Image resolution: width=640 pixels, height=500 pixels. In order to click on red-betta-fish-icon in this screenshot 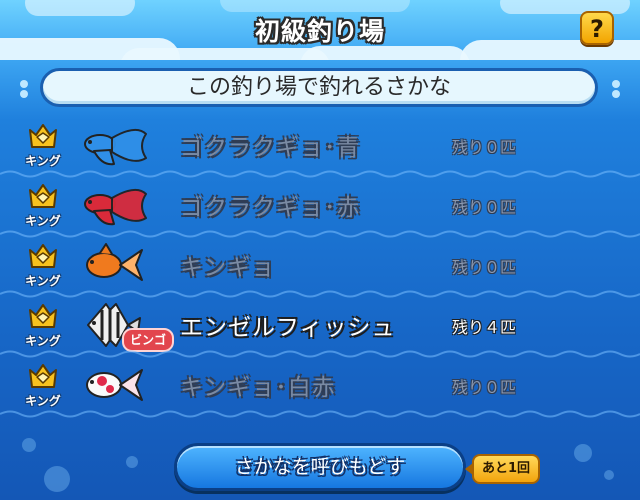, I will do `click(113, 205)`.